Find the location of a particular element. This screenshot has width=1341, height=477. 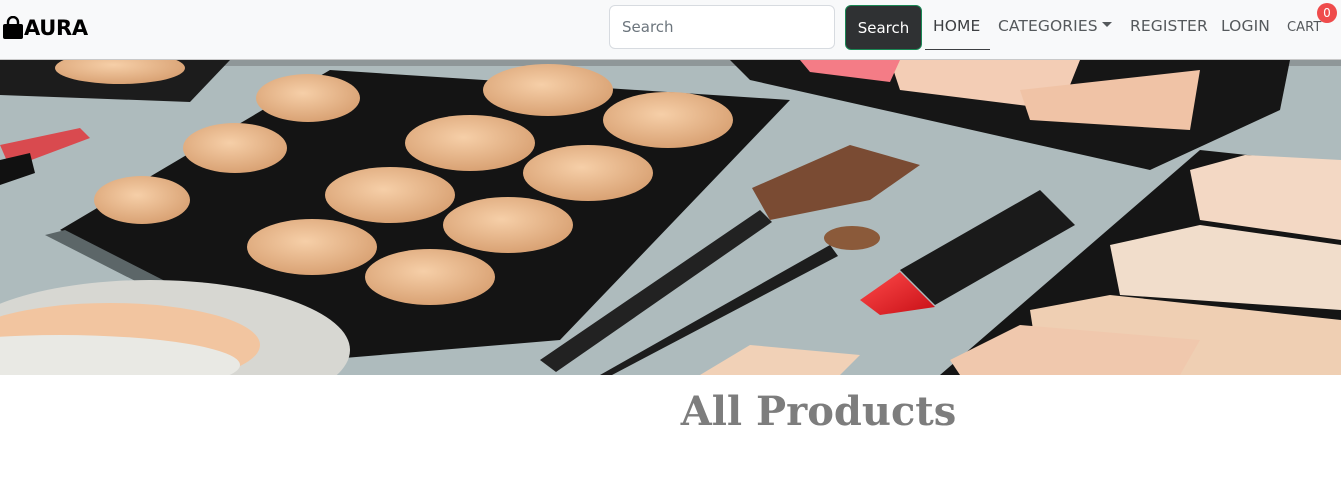

nav-categories-dropdown: CATEGORIES is located at coordinates (1055, 26).